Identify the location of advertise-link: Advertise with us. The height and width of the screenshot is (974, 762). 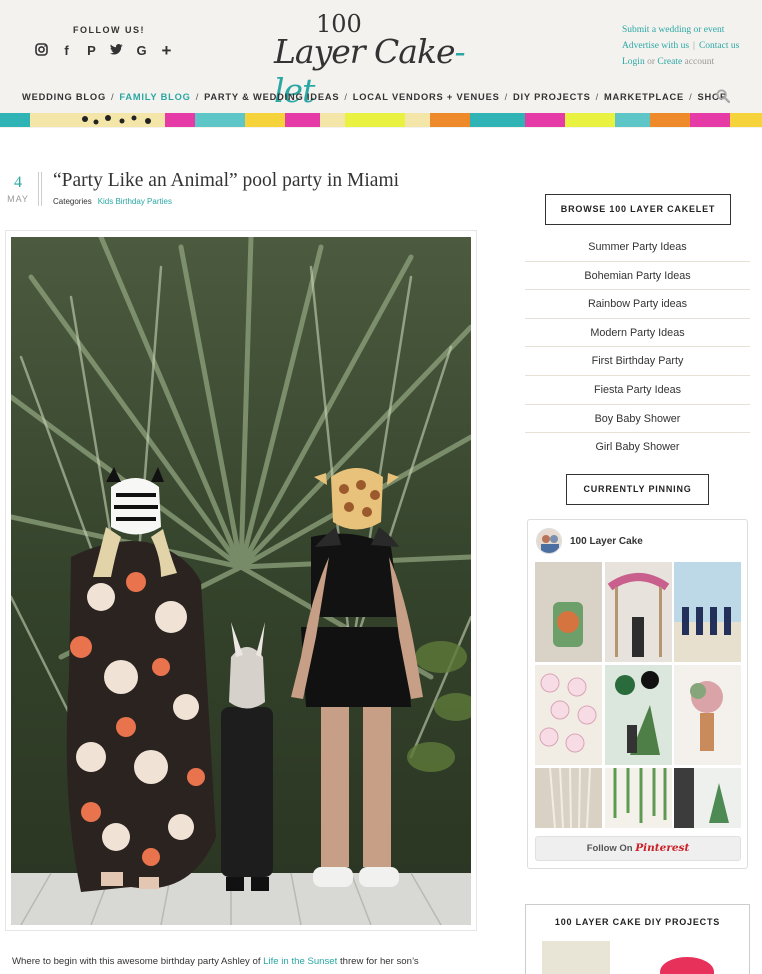
(655, 46).